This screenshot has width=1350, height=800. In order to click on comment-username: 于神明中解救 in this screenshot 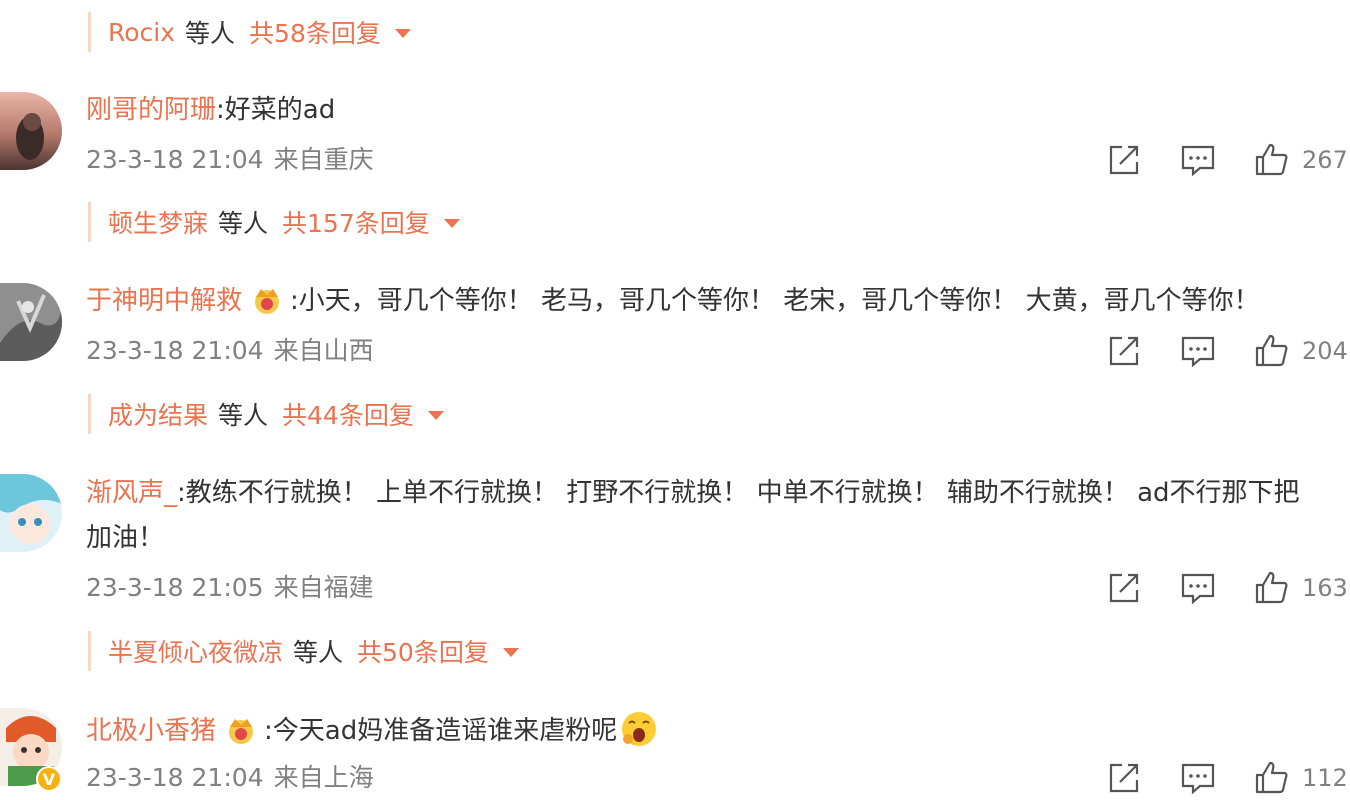, I will do `click(164, 301)`.